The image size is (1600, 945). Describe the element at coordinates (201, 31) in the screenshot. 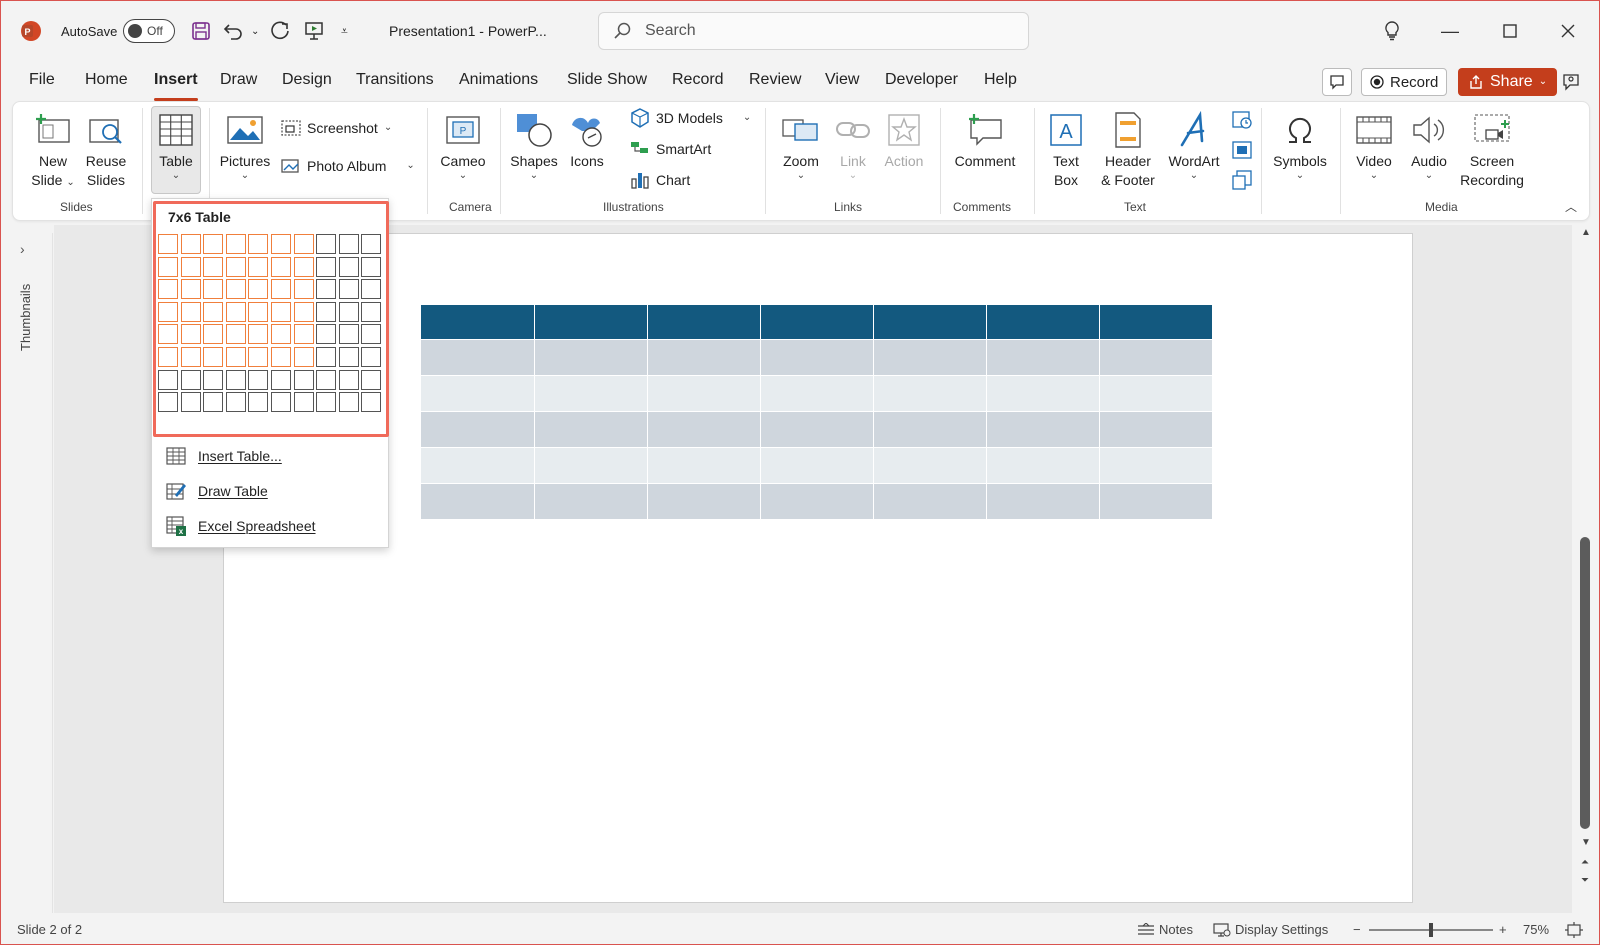

I see `save-icon` at that location.